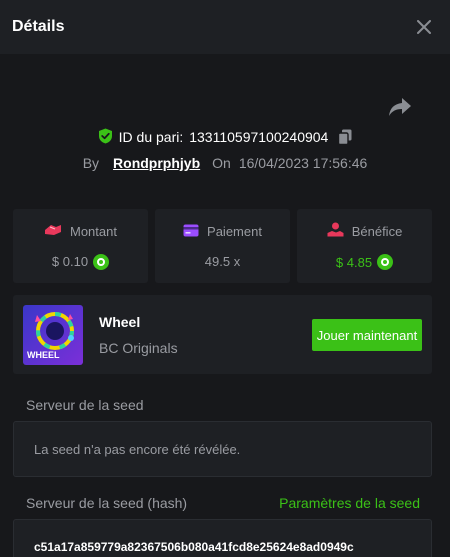 The image size is (450, 557). What do you see at coordinates (377, 231) in the screenshot?
I see `stat-profit-label: Bénéfice` at bounding box center [377, 231].